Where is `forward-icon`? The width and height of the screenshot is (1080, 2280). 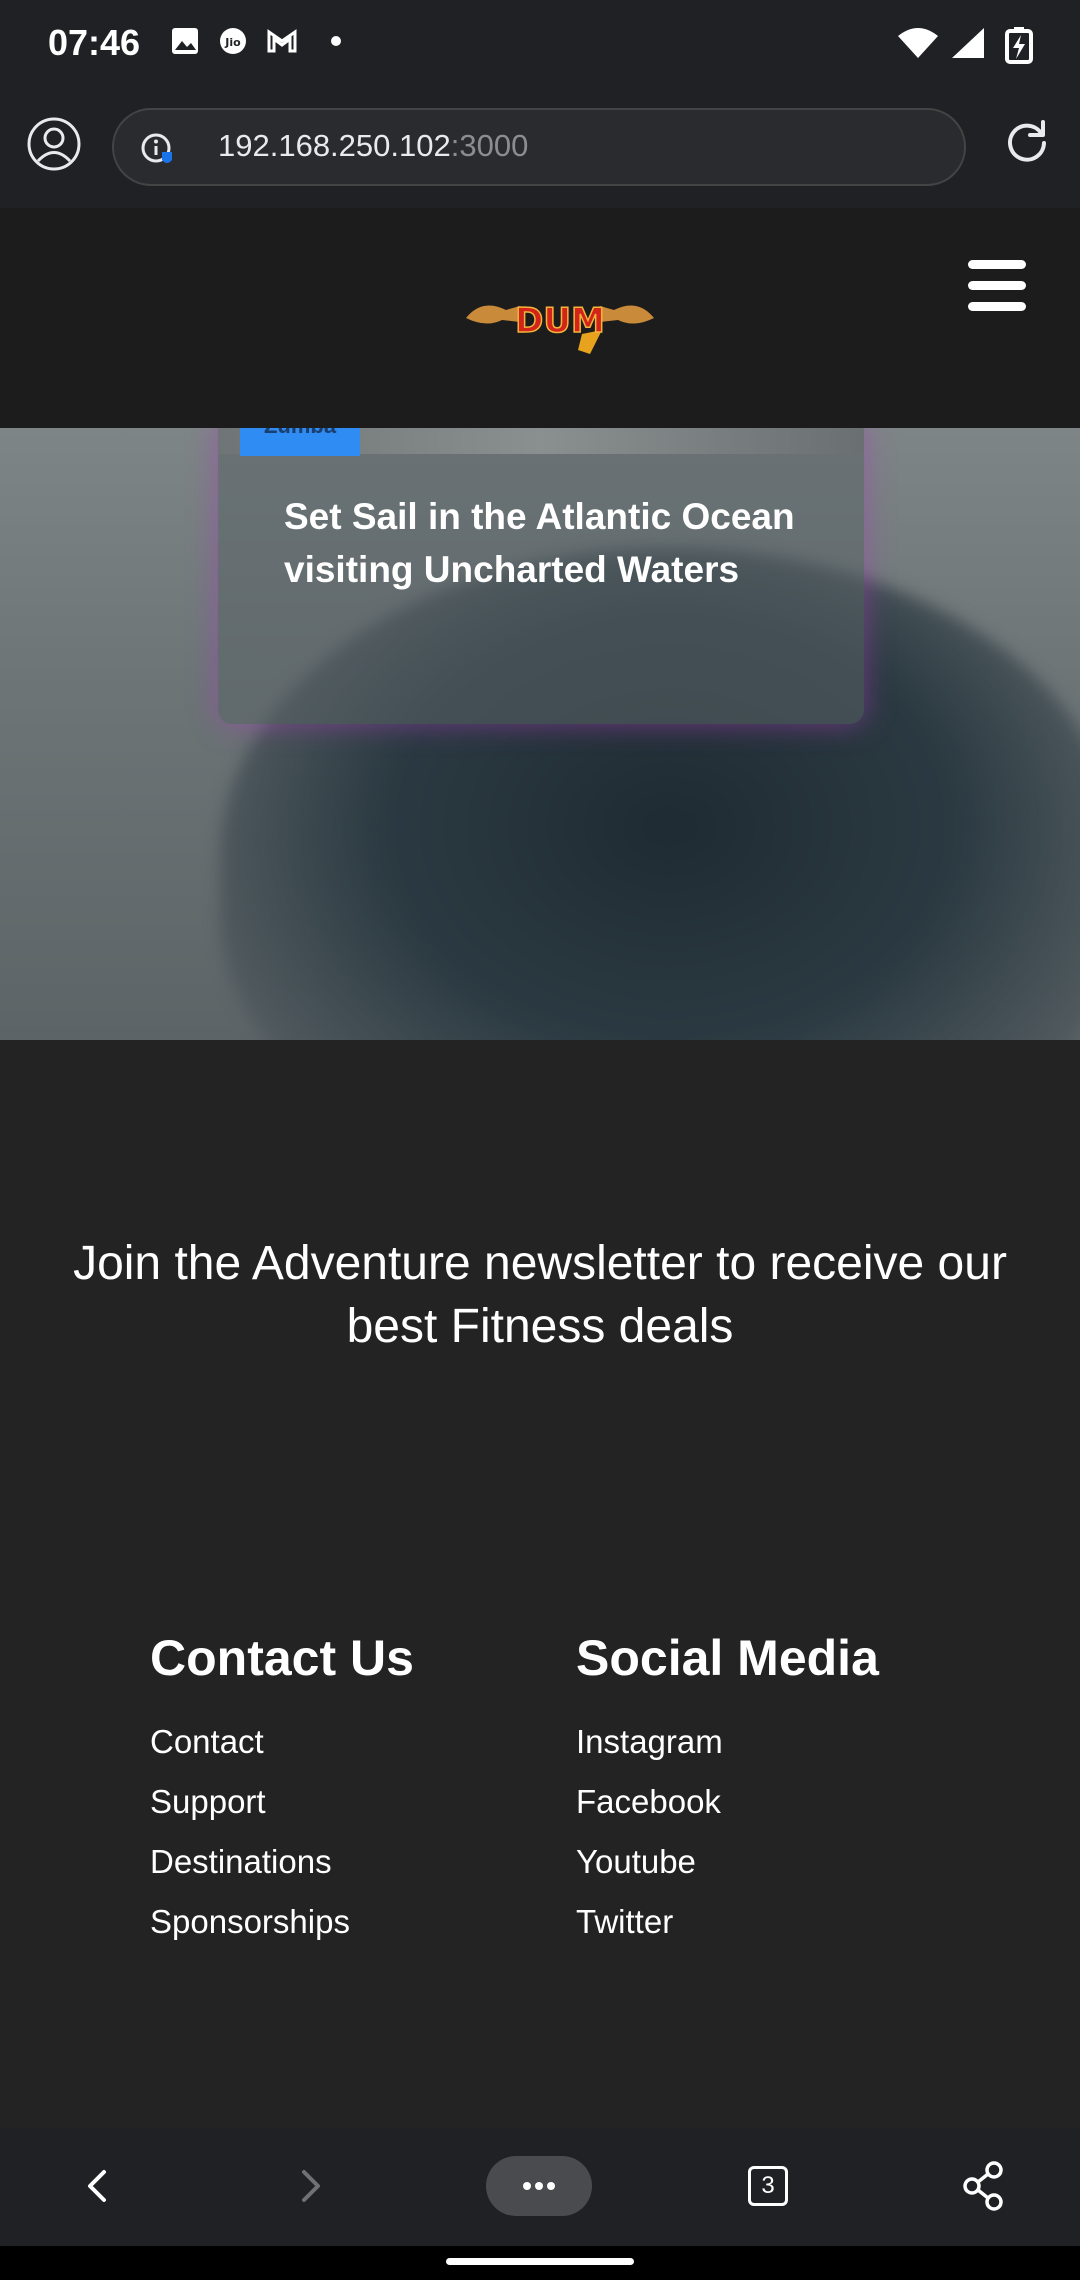
forward-icon is located at coordinates (312, 2186).